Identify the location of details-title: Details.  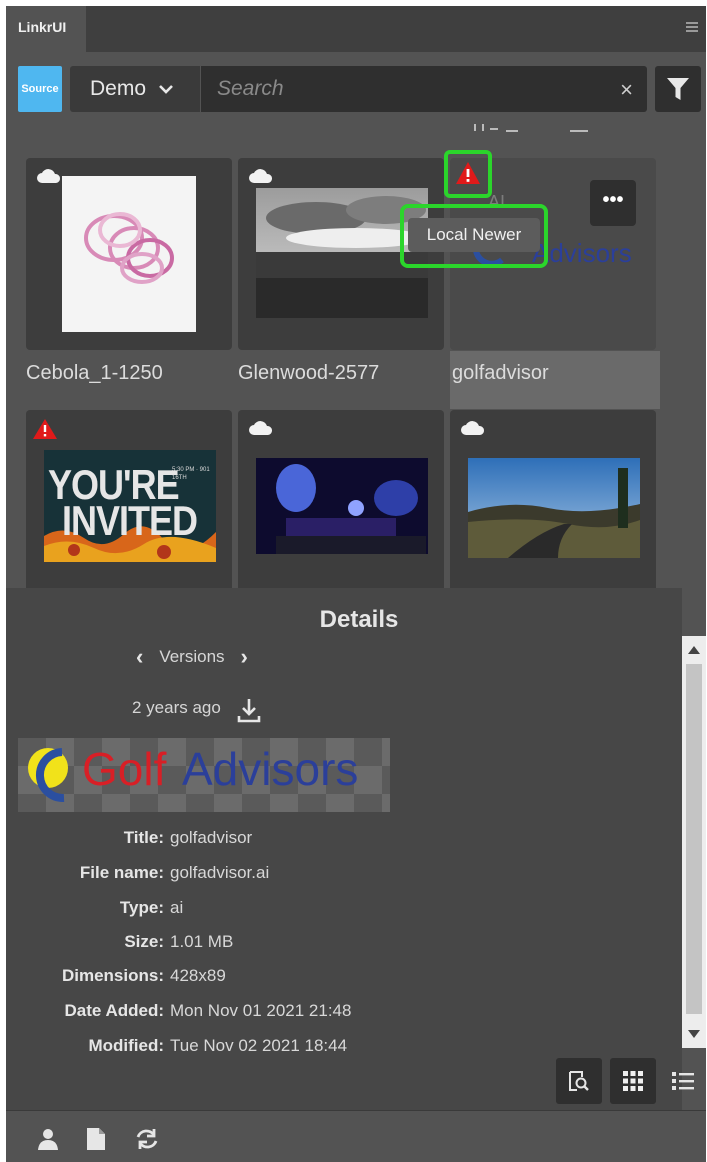
(359, 619).